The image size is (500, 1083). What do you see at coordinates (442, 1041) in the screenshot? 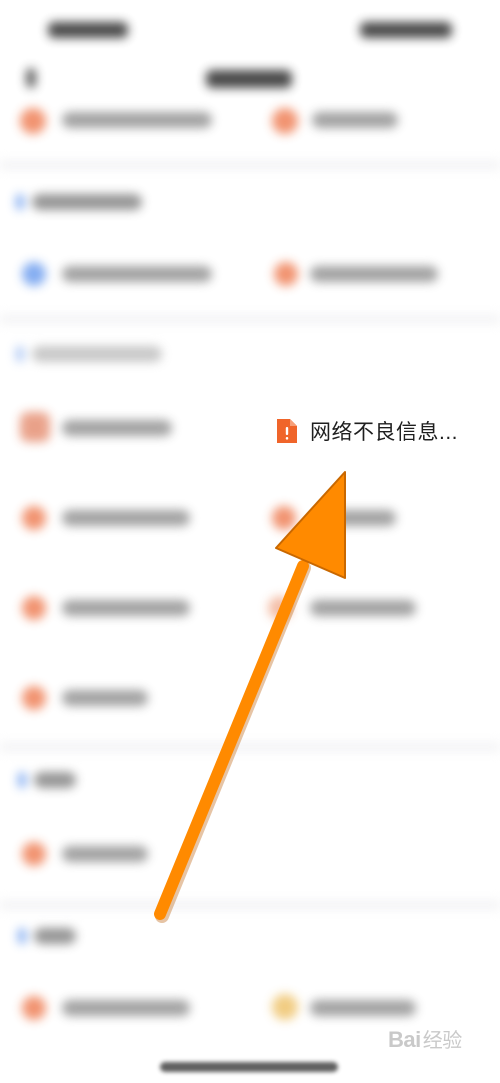
I see `watermark-sub: 经验` at bounding box center [442, 1041].